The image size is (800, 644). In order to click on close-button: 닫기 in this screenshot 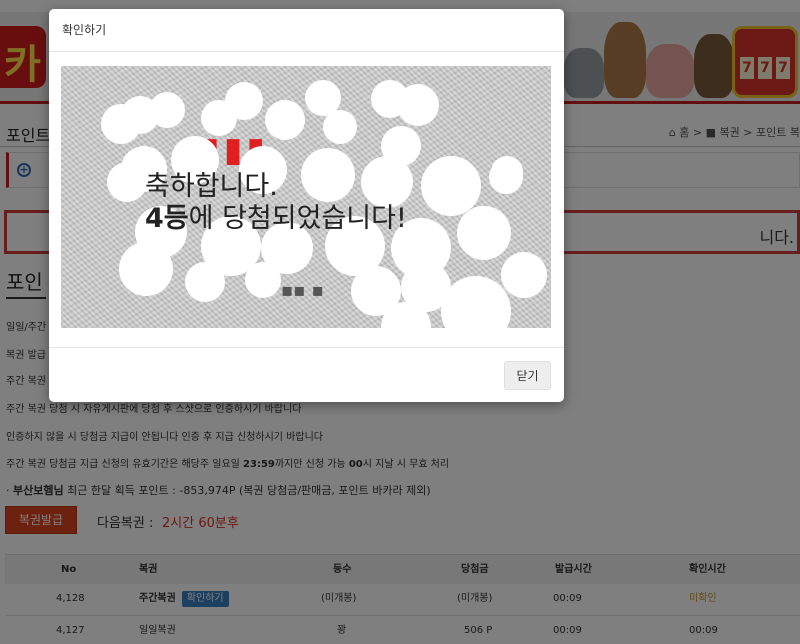, I will do `click(527, 375)`.